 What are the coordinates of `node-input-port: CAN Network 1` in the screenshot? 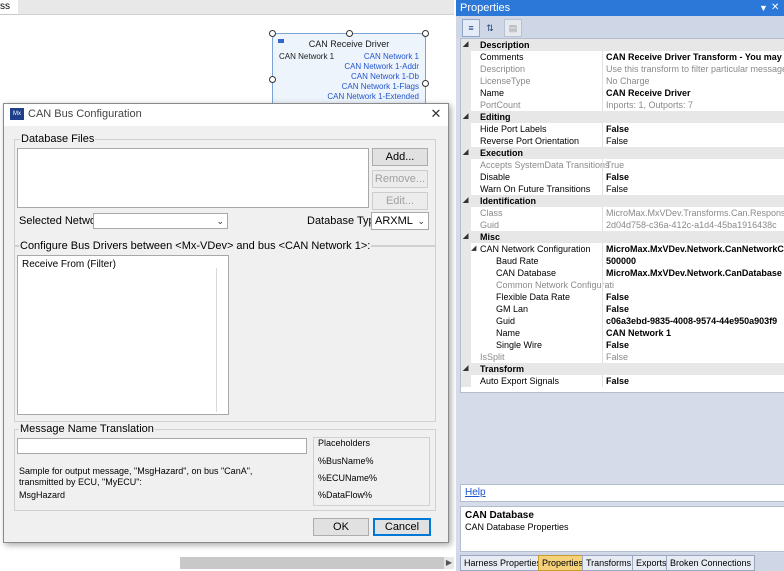 It's located at (306, 56).